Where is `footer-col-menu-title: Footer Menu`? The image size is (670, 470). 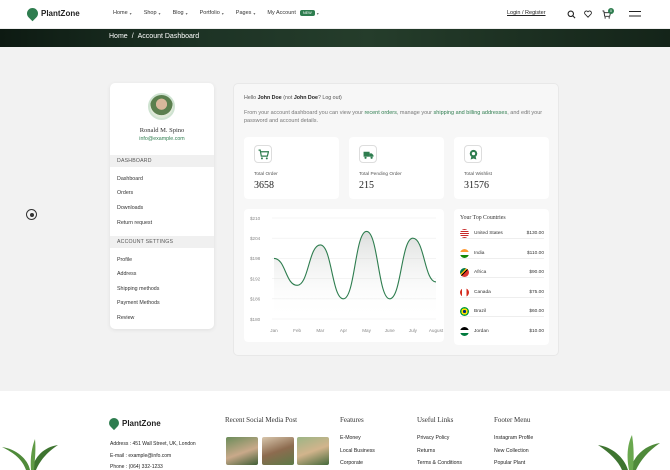
footer-col-menu-title: Footer Menu is located at coordinates (512, 420).